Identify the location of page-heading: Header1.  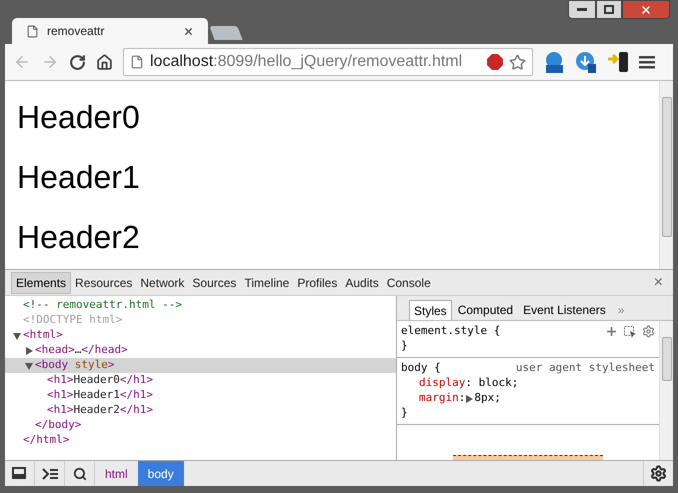
(79, 177).